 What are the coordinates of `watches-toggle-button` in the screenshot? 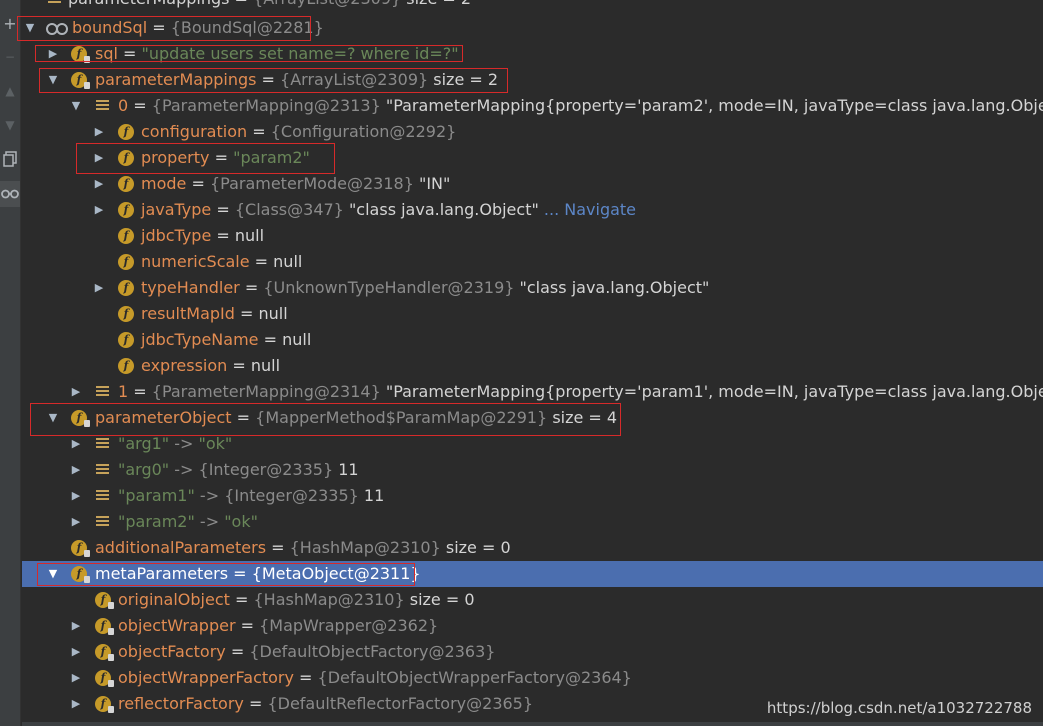 It's located at (10, 194).